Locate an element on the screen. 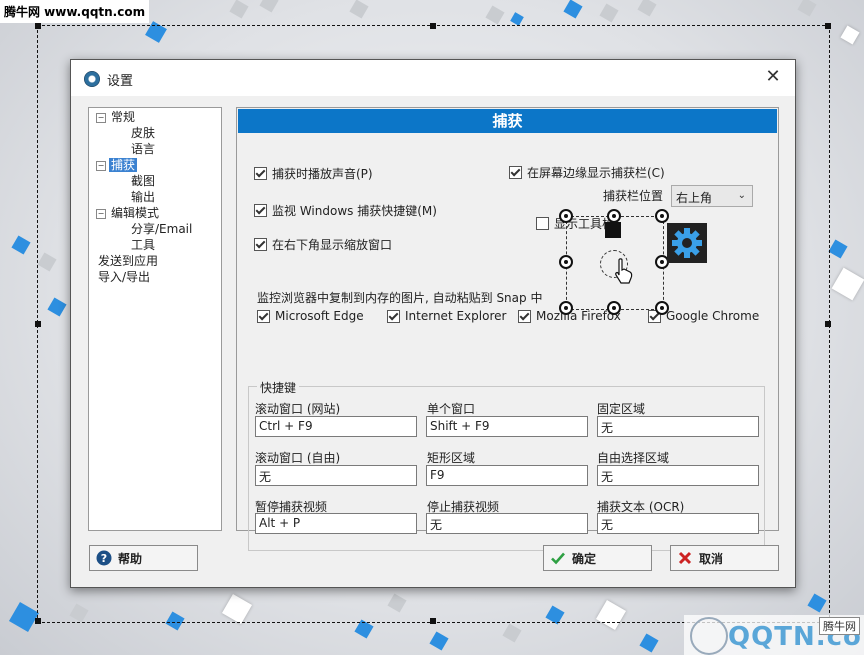 The width and height of the screenshot is (864, 655). edge-checkbox: Microsoft Edge is located at coordinates (310, 316).